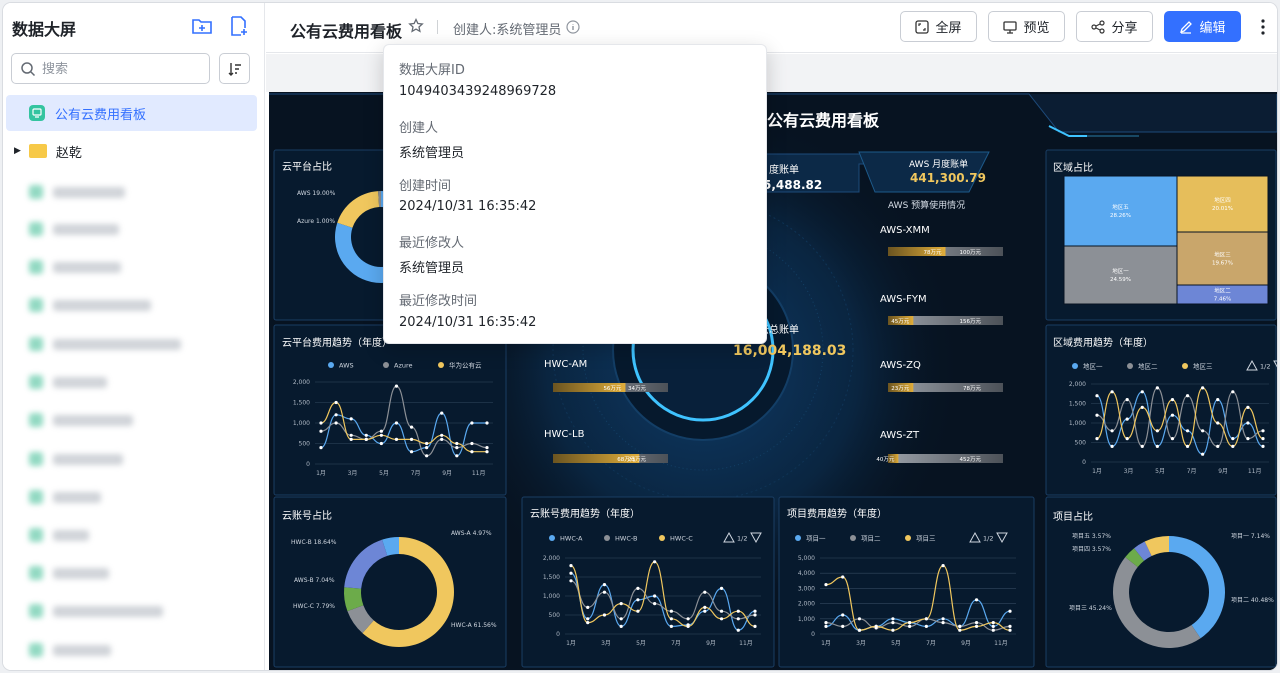 This screenshot has height=673, width=1280. I want to click on new-file-icon, so click(239, 26).